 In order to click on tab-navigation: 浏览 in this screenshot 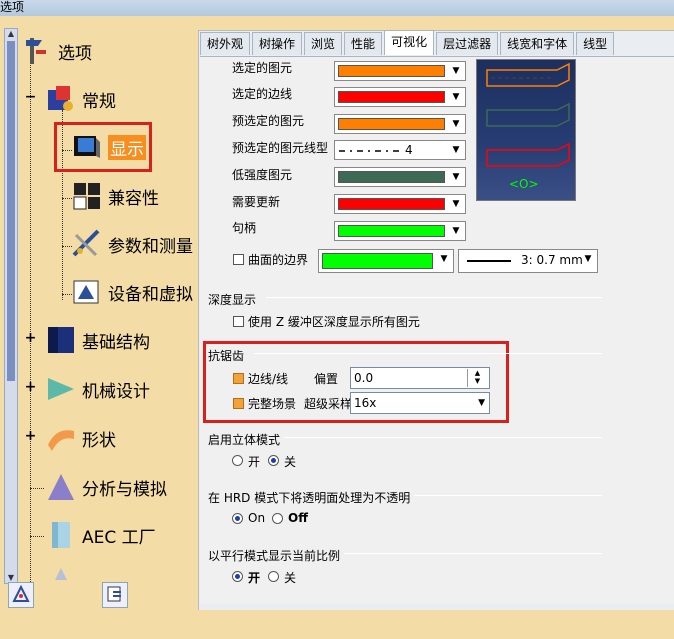, I will do `click(323, 43)`.